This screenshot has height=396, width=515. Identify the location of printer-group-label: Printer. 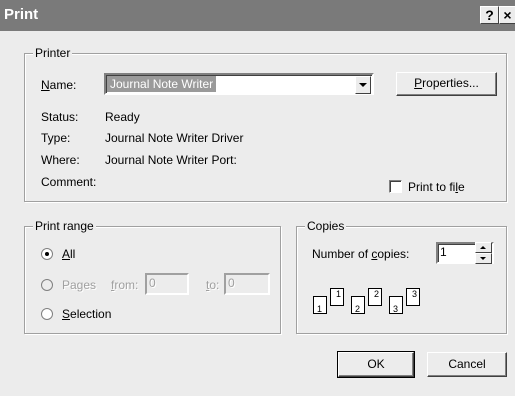
(53, 53).